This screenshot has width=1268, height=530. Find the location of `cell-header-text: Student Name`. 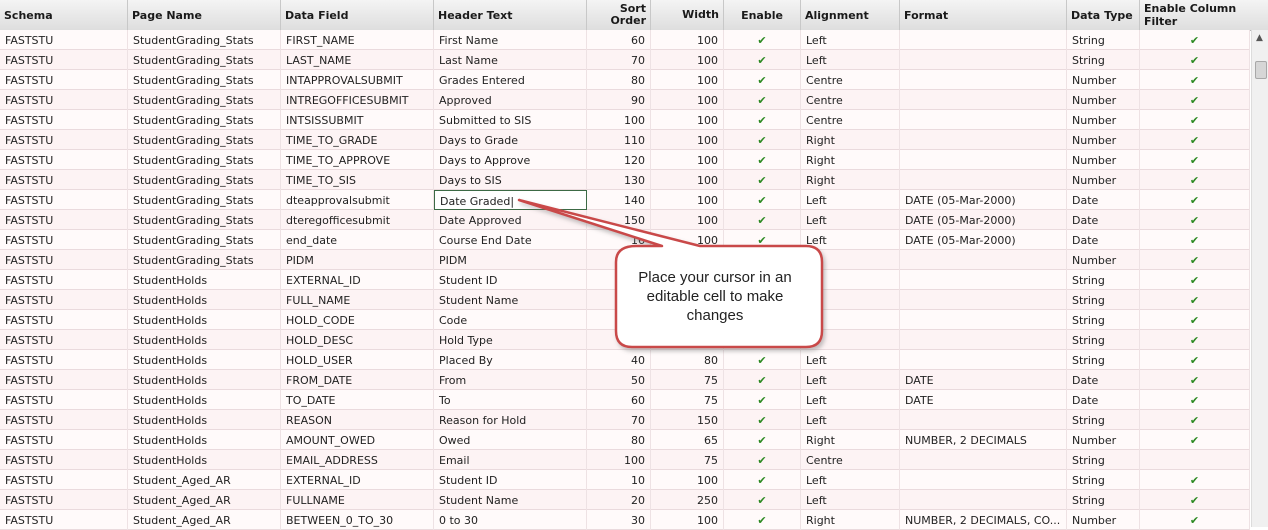

cell-header-text: Student Name is located at coordinates (510, 300).